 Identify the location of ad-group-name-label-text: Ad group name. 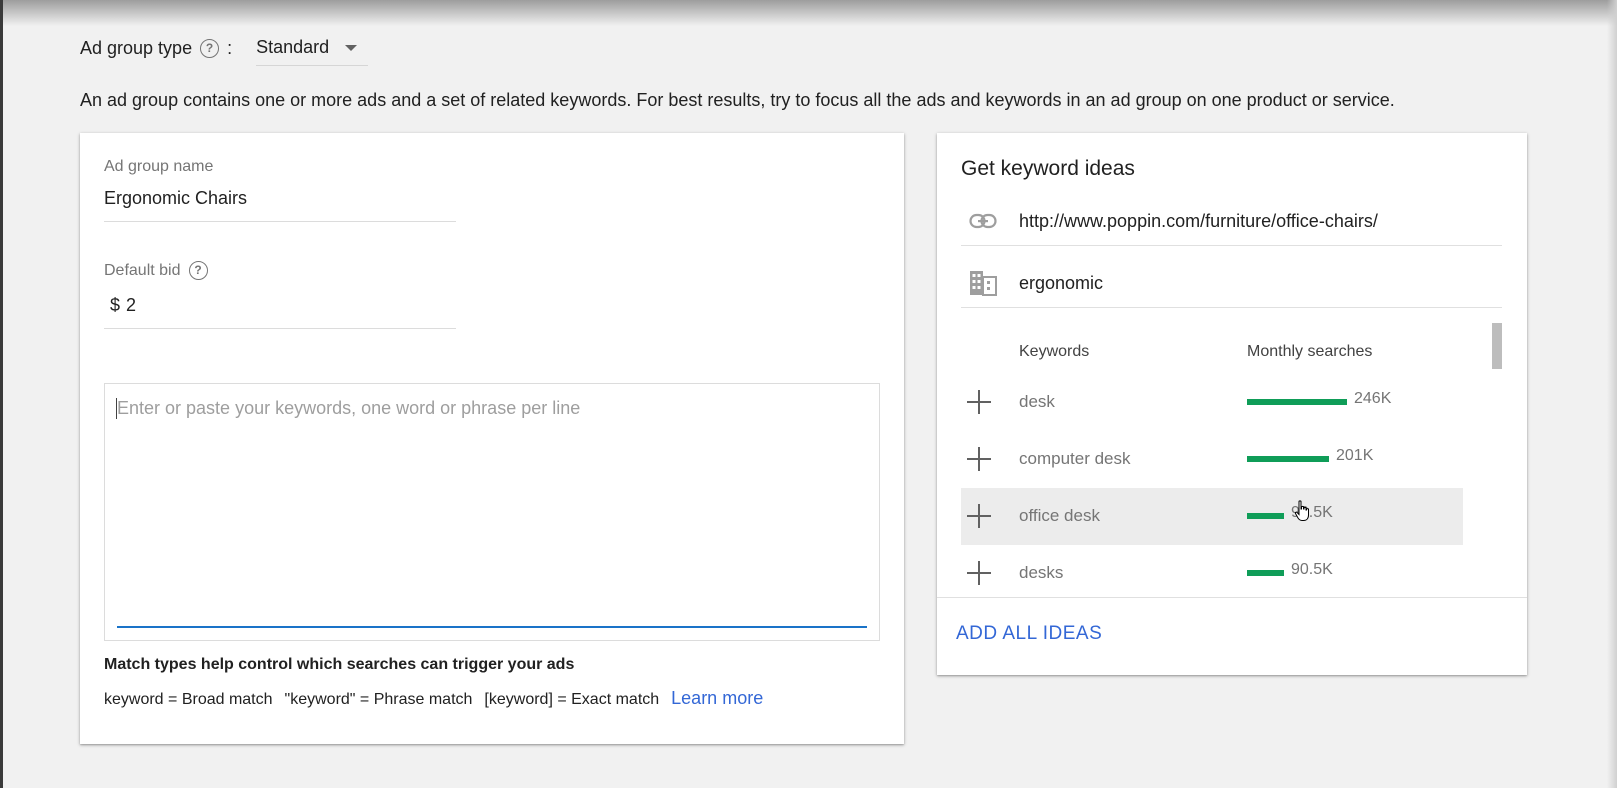
(159, 166).